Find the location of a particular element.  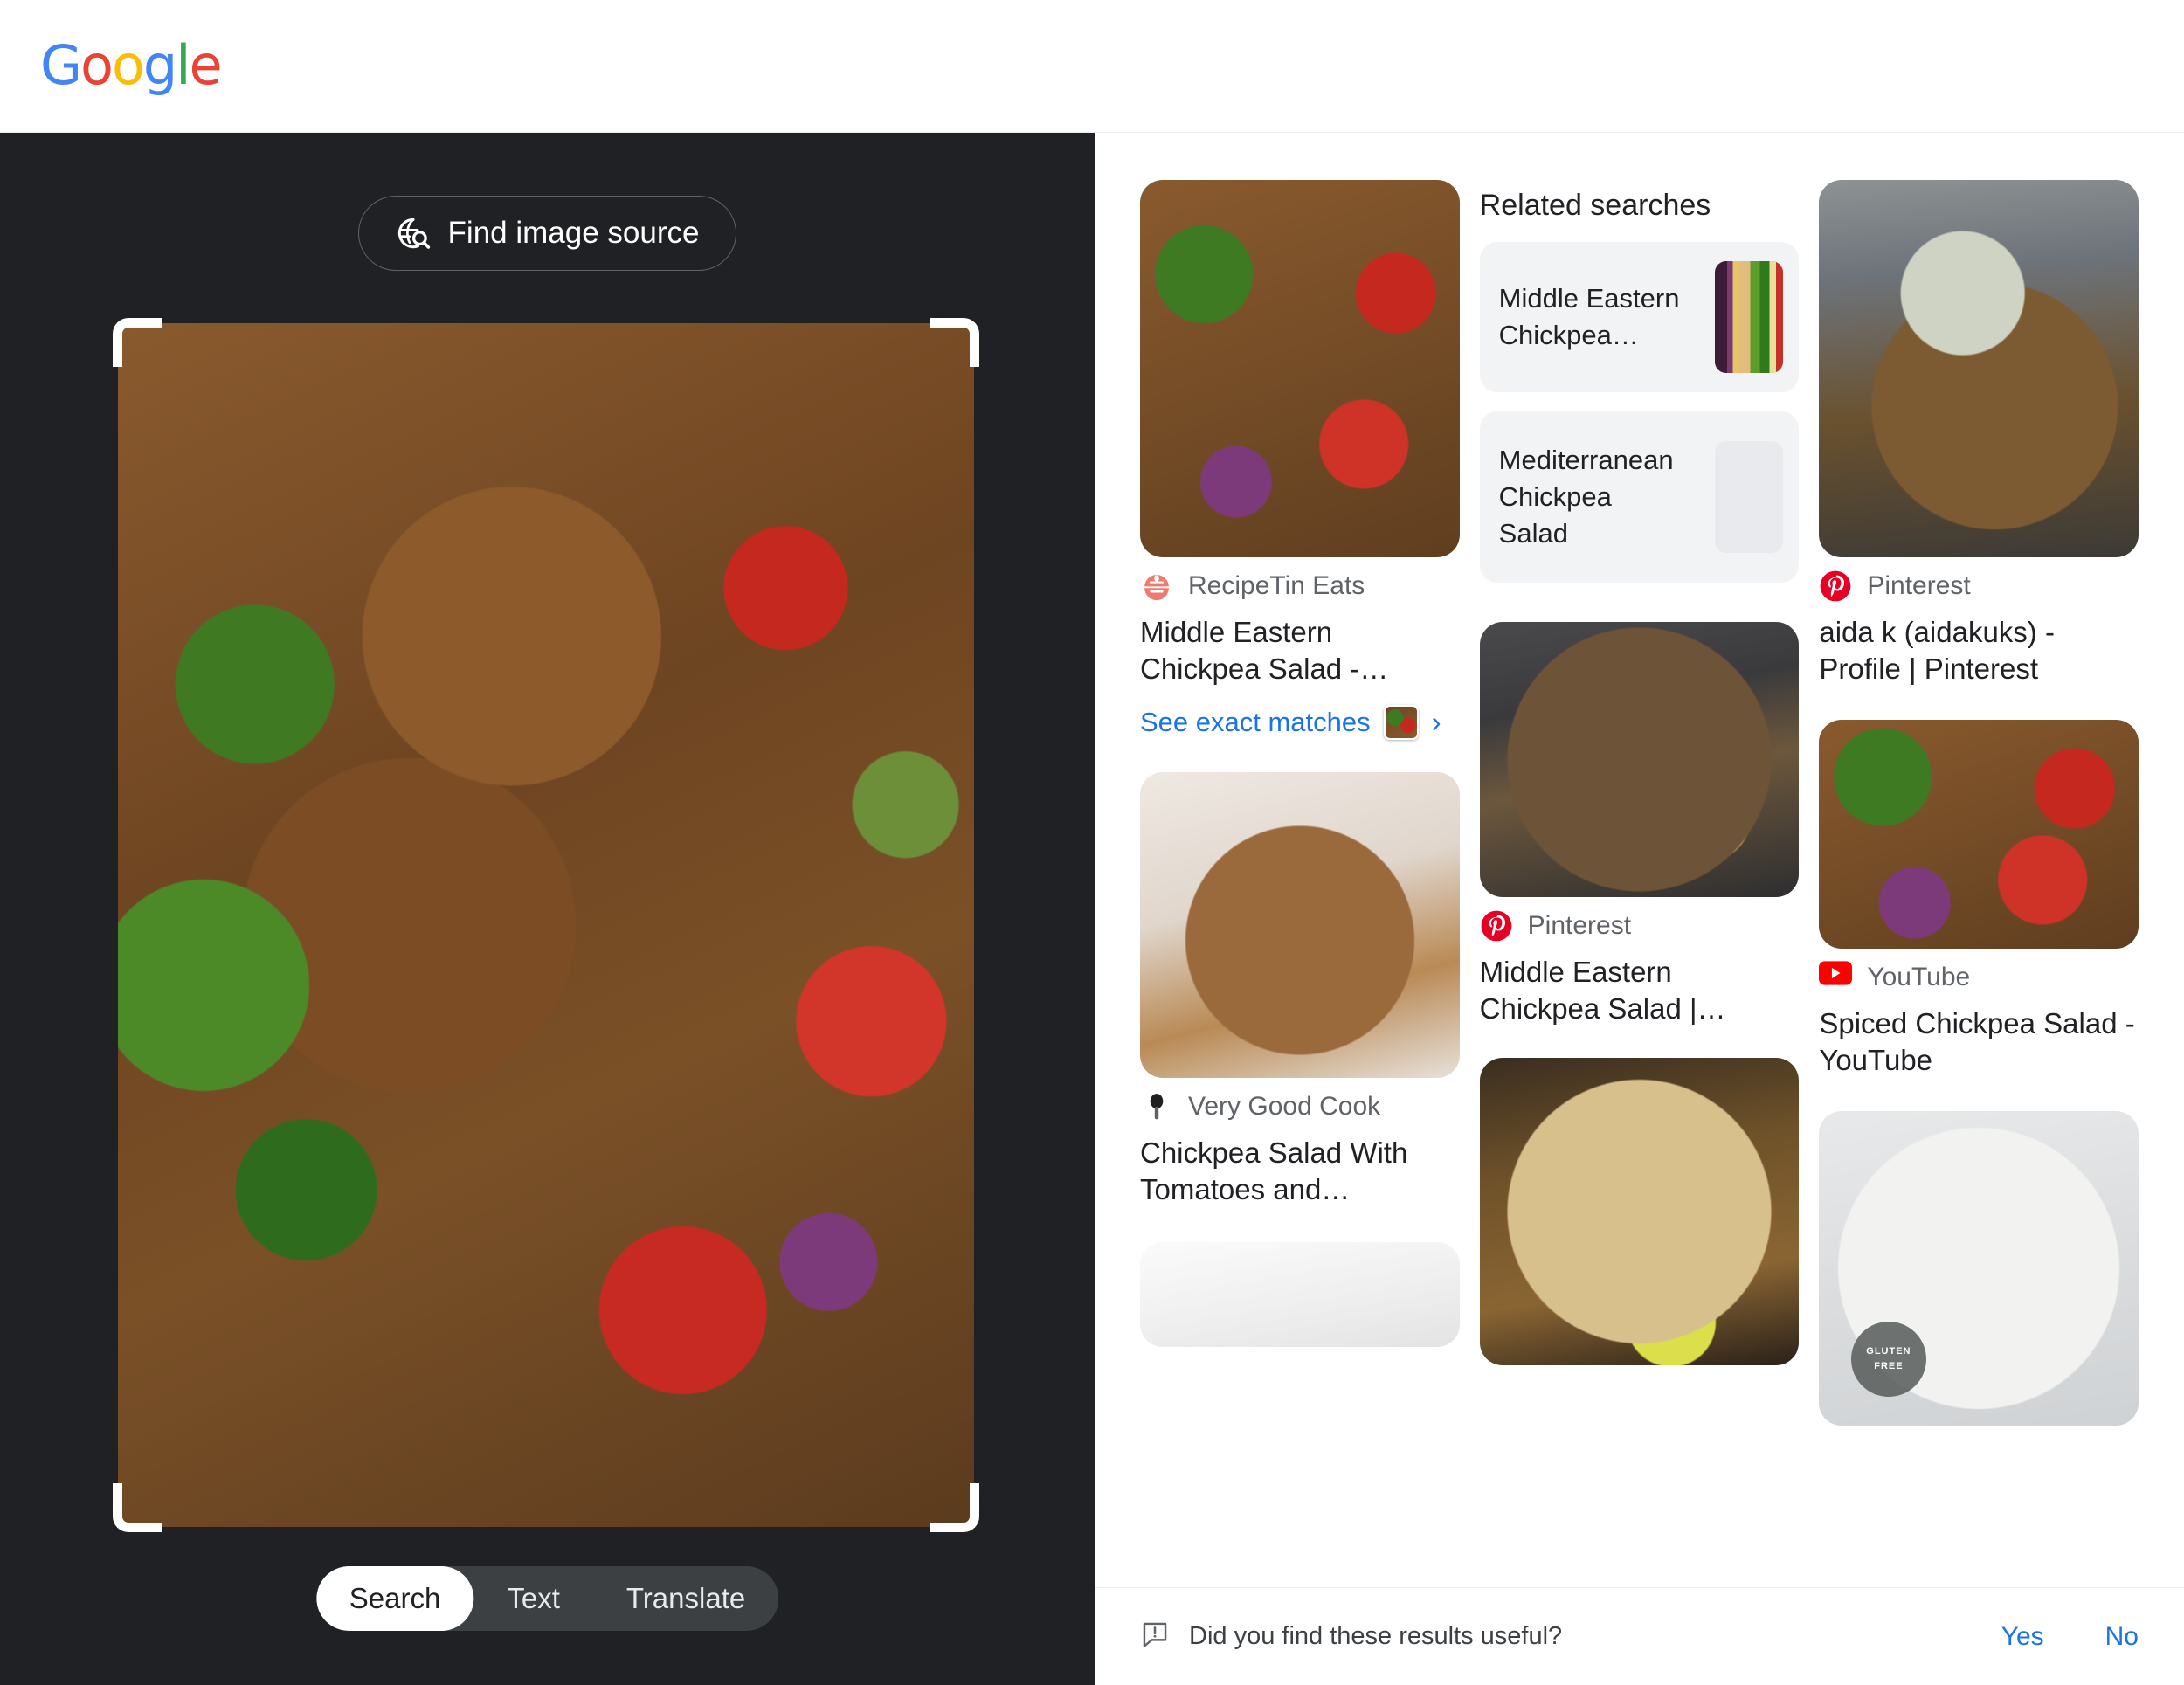

find-image-source-button: Find image source is located at coordinates (547, 233).